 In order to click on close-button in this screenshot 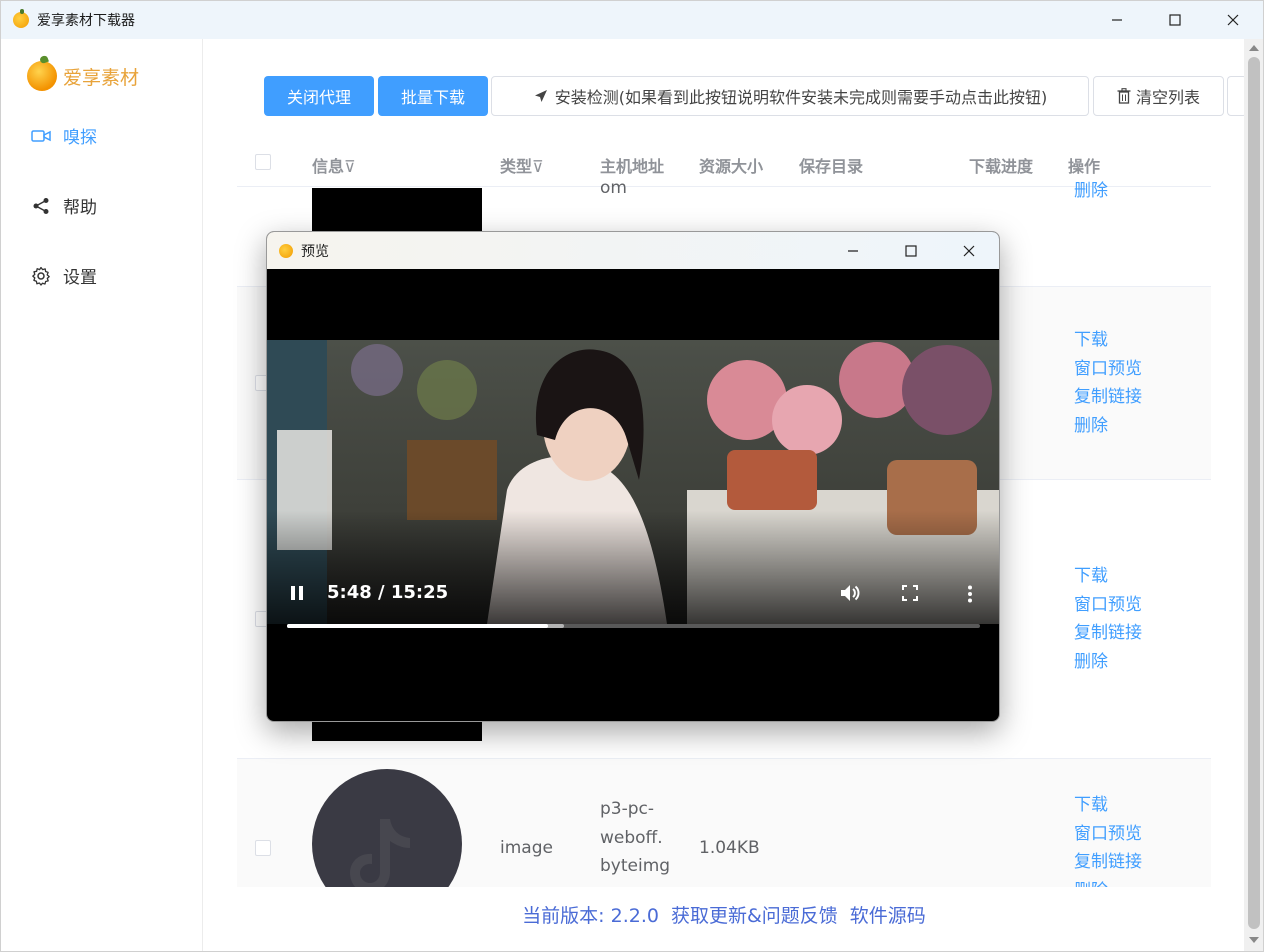, I will do `click(1233, 20)`.